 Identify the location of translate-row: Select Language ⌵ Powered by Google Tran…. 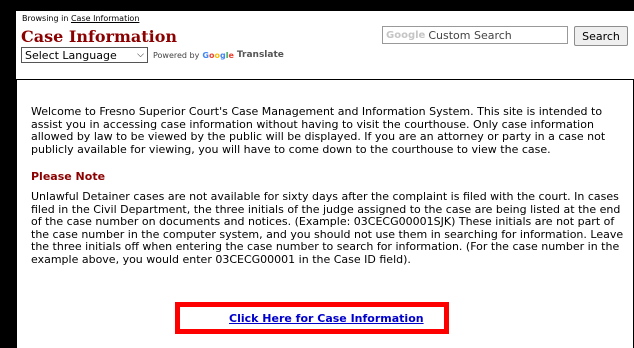
(152, 55).